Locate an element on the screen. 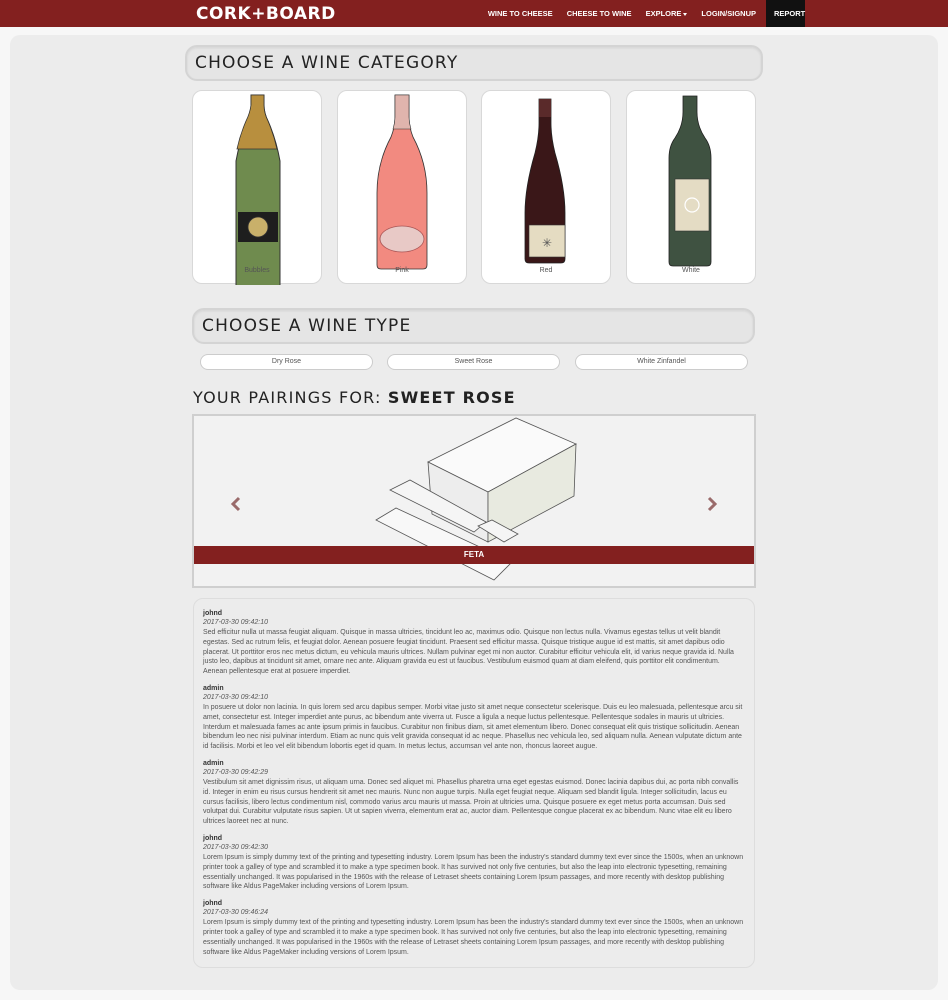 This screenshot has width=948, height=1000. pairings-prefix: YOUR PAIRINGS FOR: is located at coordinates (287, 397).